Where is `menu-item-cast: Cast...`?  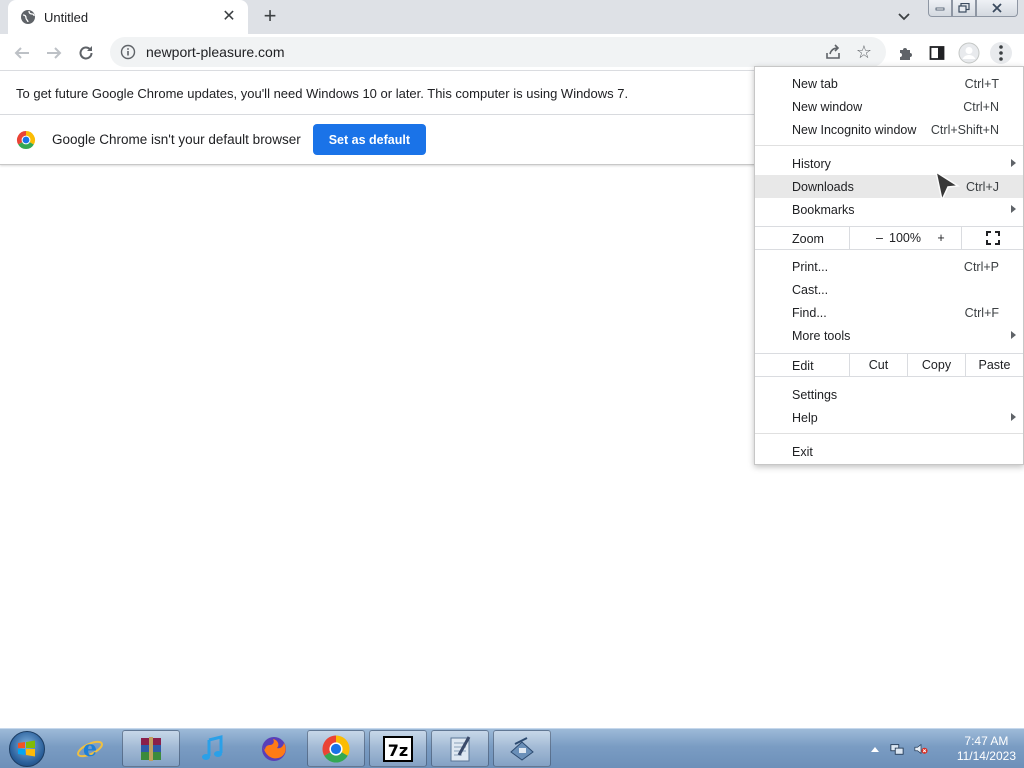
menu-item-cast: Cast... is located at coordinates (889, 289).